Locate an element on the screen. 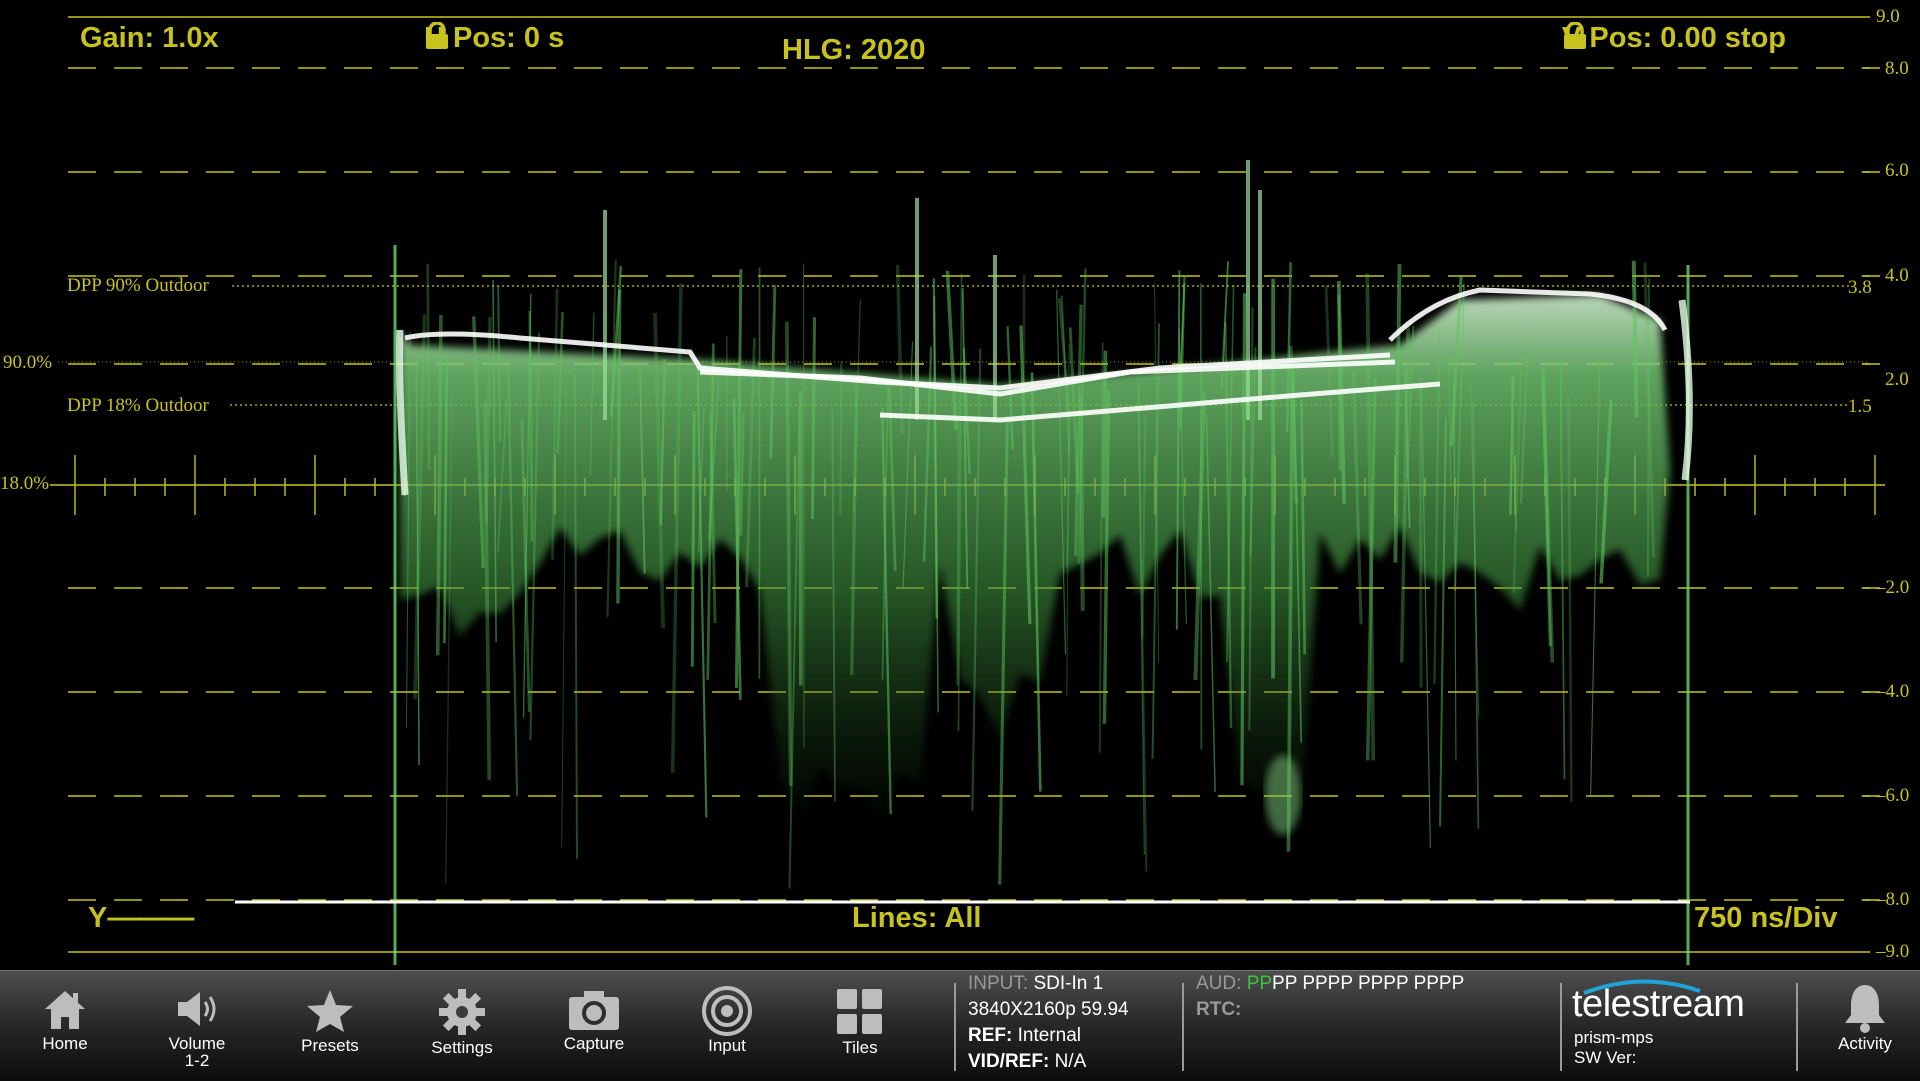 This screenshot has height=1081, width=1920. capture-button: Capture is located at coordinates (594, 1026).